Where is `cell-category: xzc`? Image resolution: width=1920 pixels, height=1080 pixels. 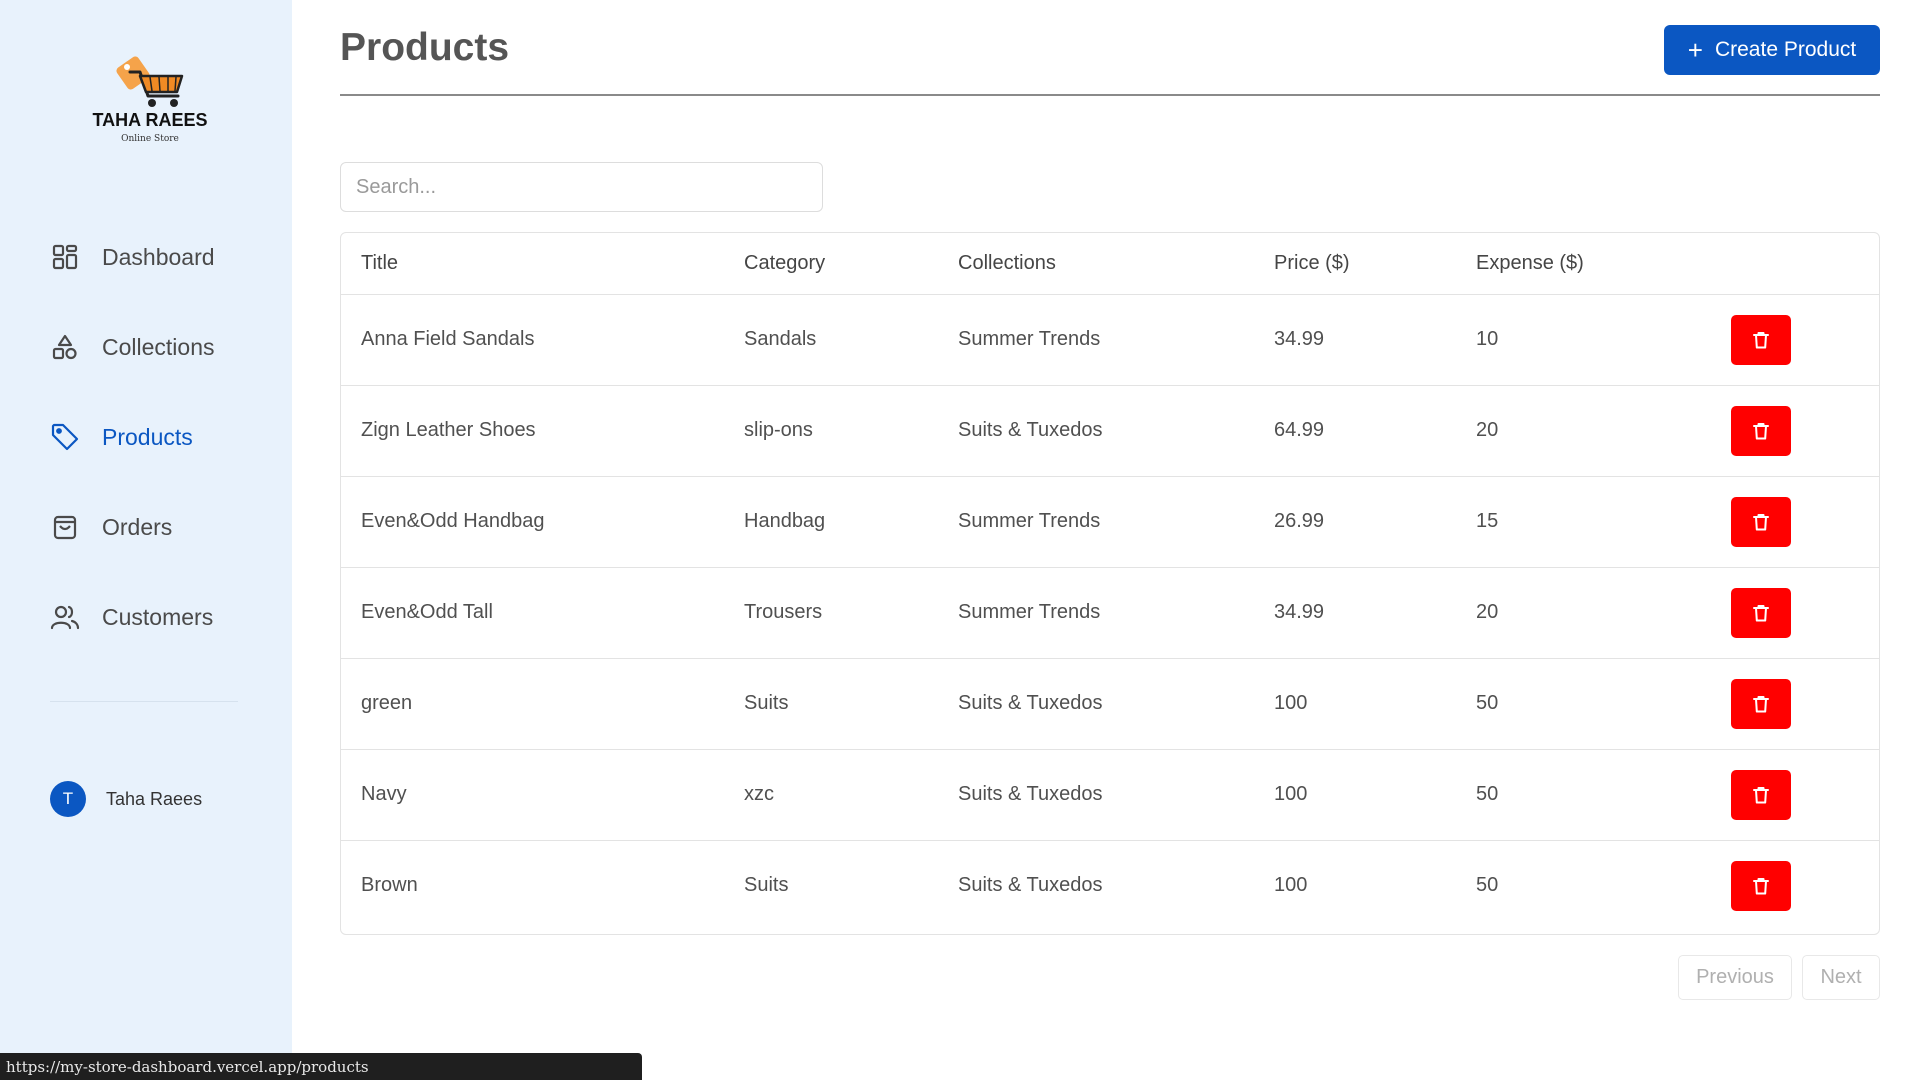 cell-category: xzc is located at coordinates (831, 795).